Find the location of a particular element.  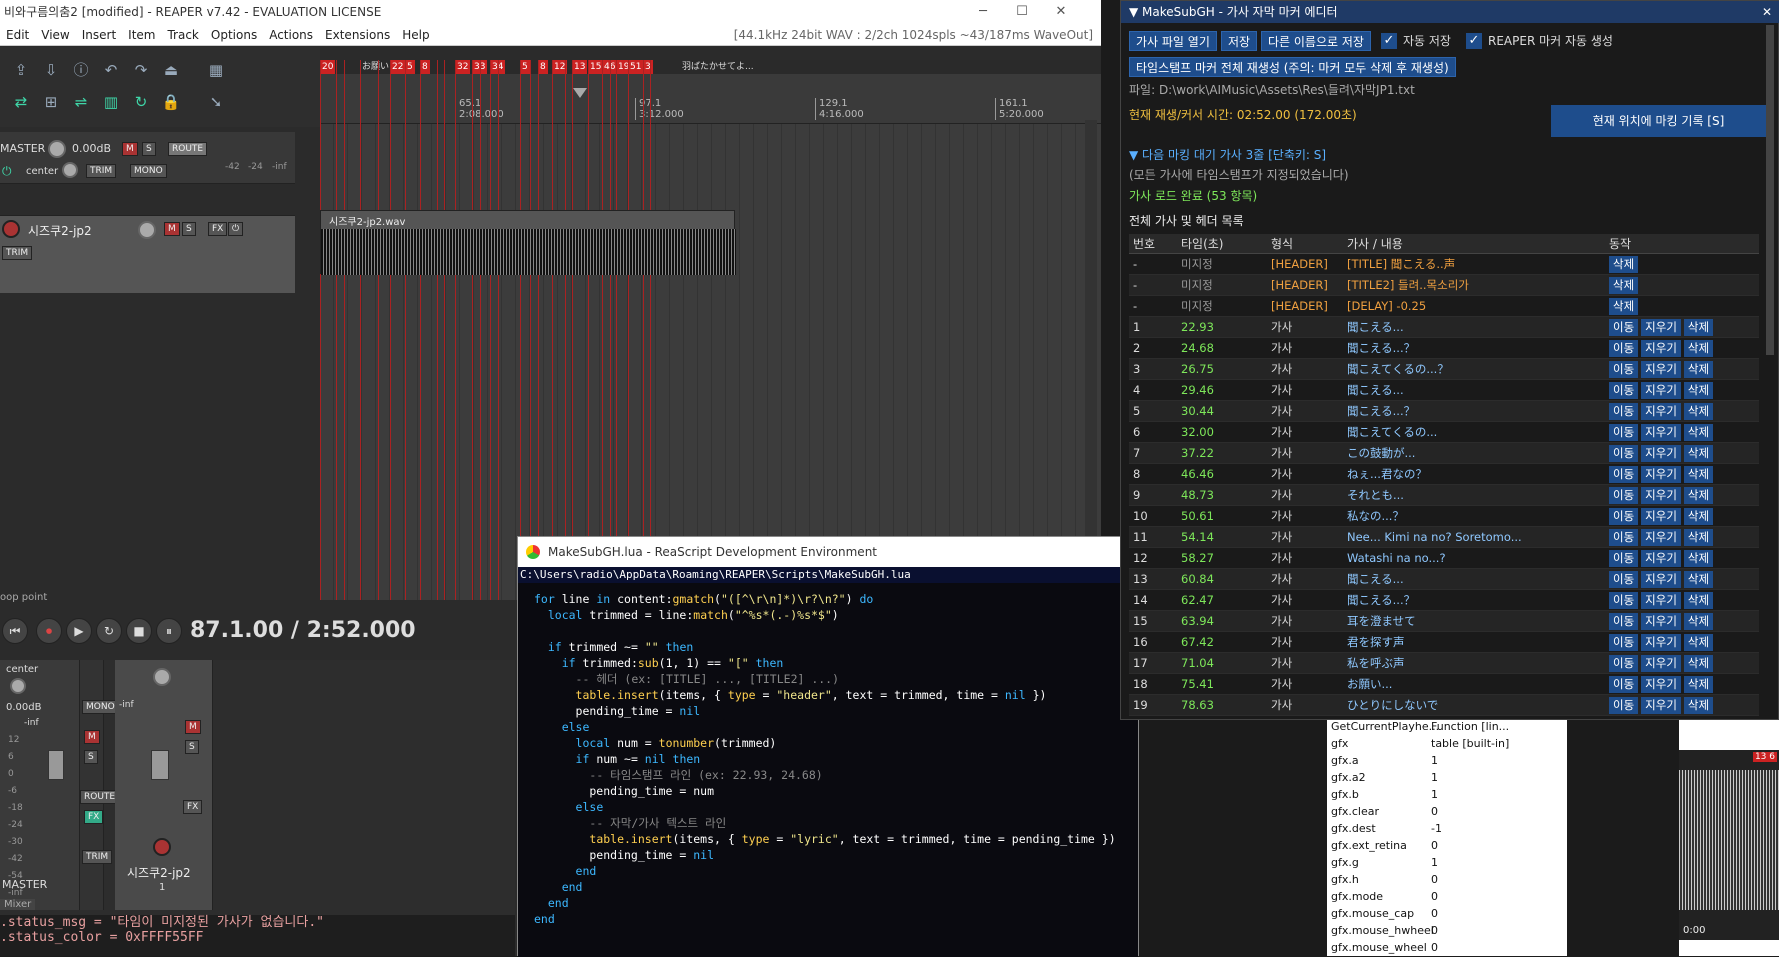

next-pending-header: ▼ 다음 마킹 대기 가사 3줄 [단축키: S] is located at coordinates (1227, 155).